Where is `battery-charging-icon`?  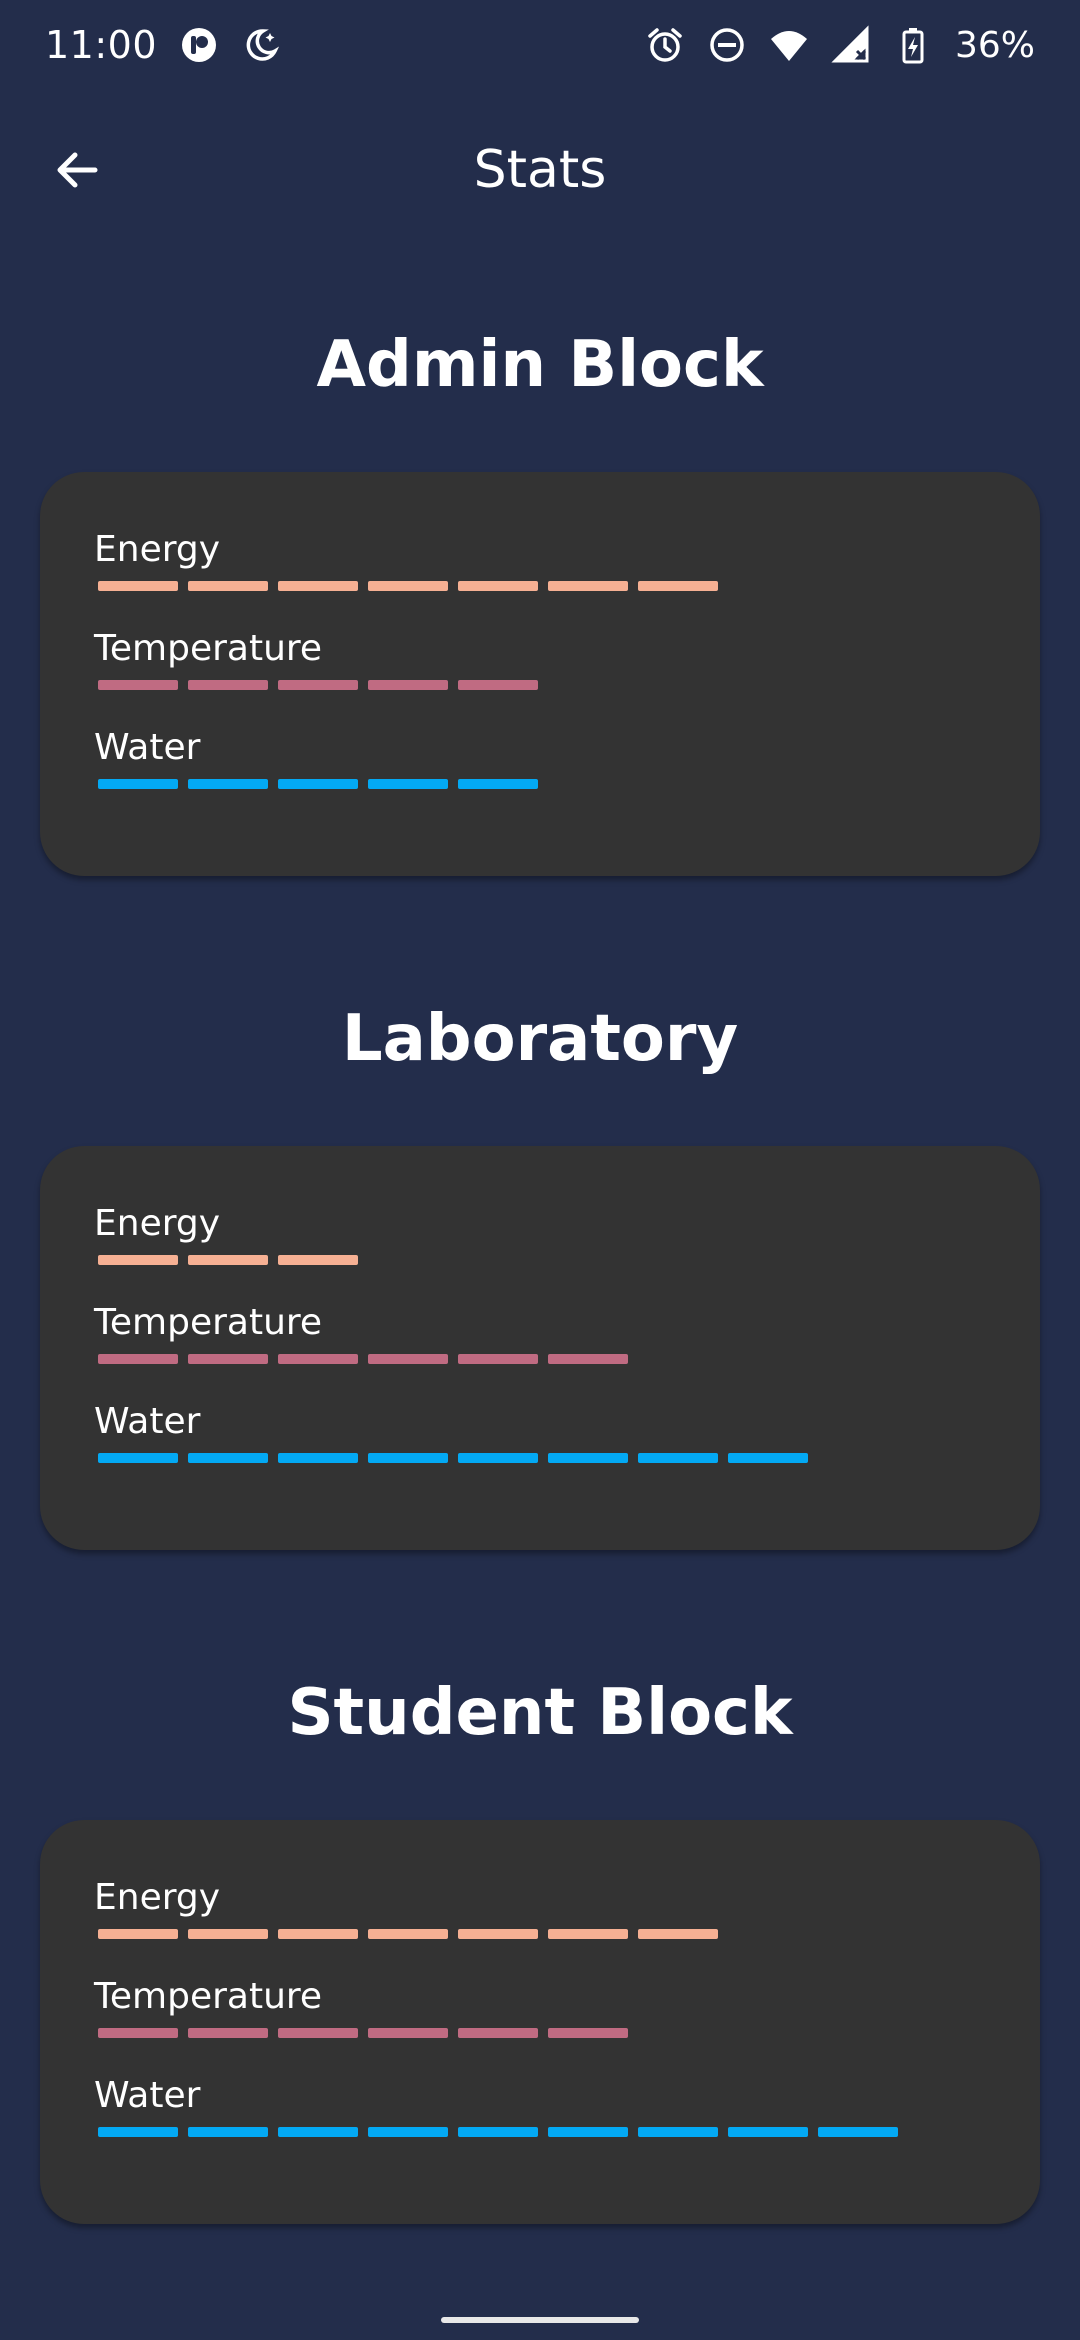 battery-charging-icon is located at coordinates (913, 46).